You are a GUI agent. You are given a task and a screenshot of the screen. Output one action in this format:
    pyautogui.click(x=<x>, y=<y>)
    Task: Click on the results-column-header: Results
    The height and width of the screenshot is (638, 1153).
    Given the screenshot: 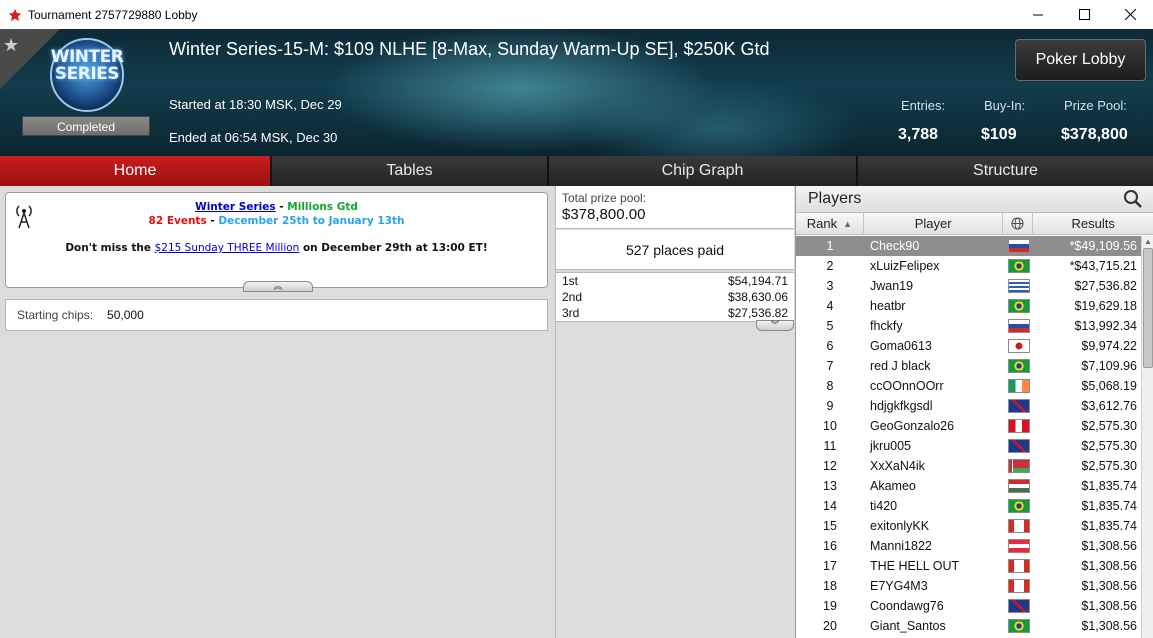 What is the action you would take?
    pyautogui.click(x=1093, y=223)
    